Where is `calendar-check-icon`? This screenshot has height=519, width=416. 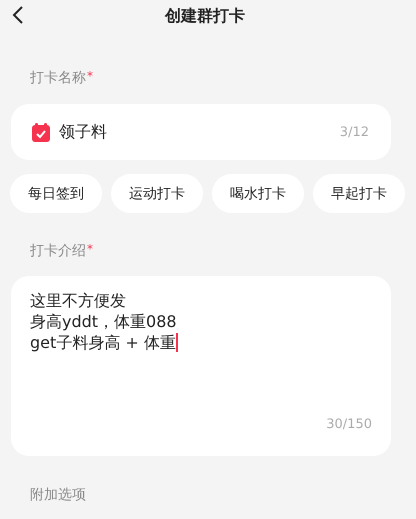
calendar-check-icon is located at coordinates (41, 132).